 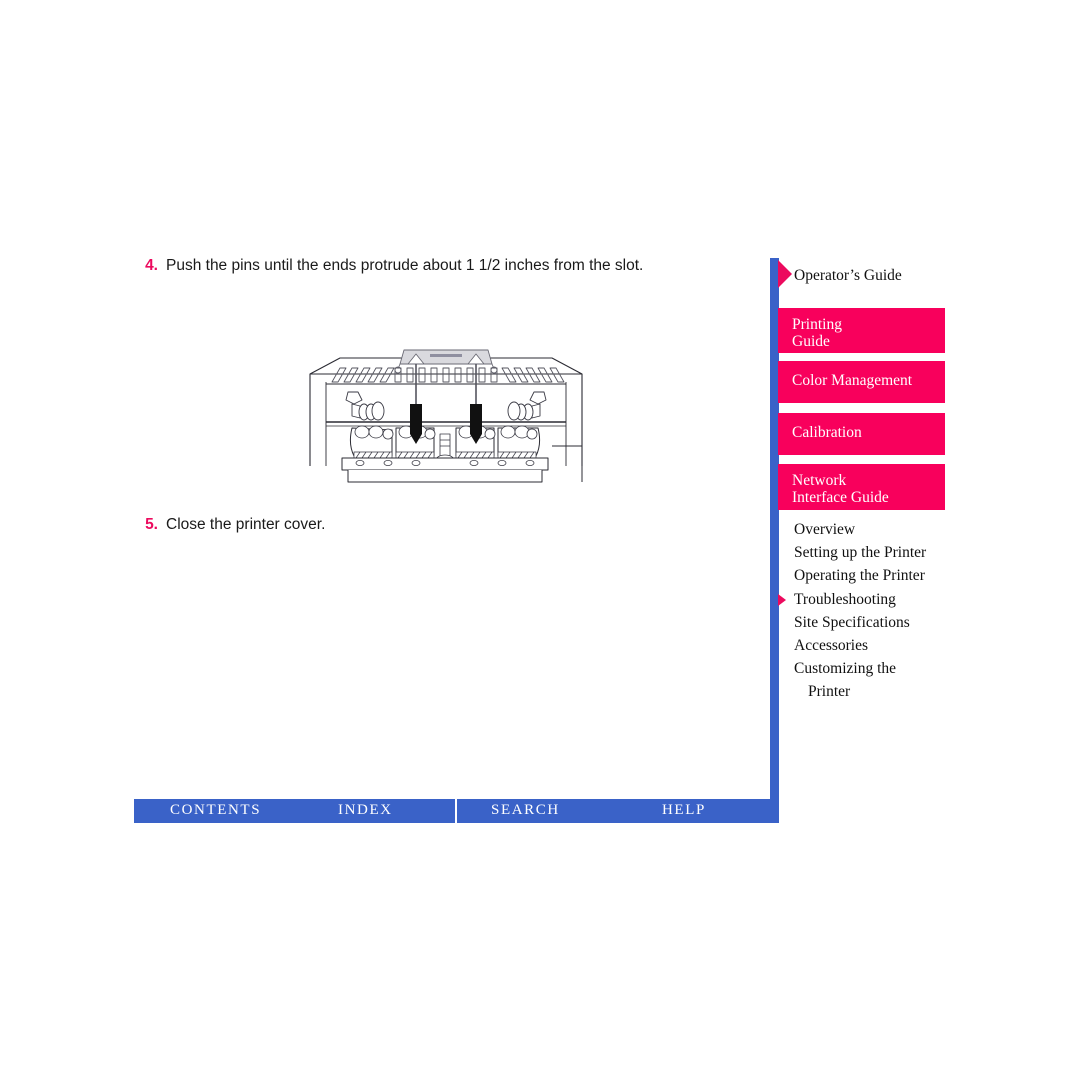 What do you see at coordinates (861, 330) in the screenshot?
I see `sidebar-guide-printing: Printing Guide` at bounding box center [861, 330].